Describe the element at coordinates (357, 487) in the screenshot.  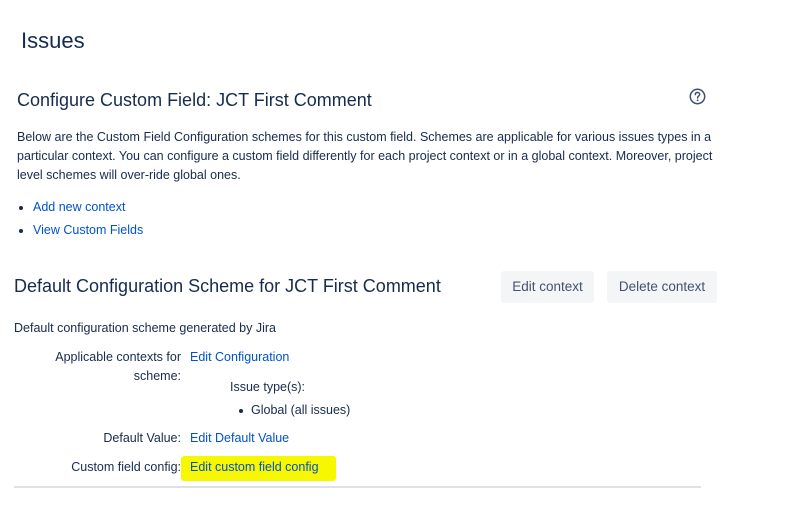
I see `section-divider` at that location.